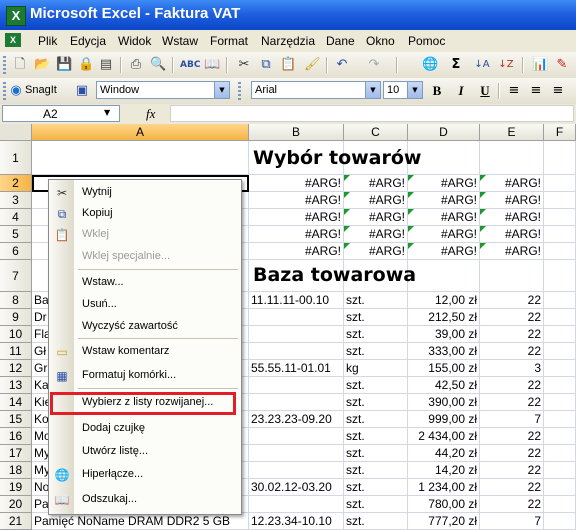 This screenshot has height=530, width=576. Describe the element at coordinates (16, 300) in the screenshot. I see `row-header: 8` at that location.